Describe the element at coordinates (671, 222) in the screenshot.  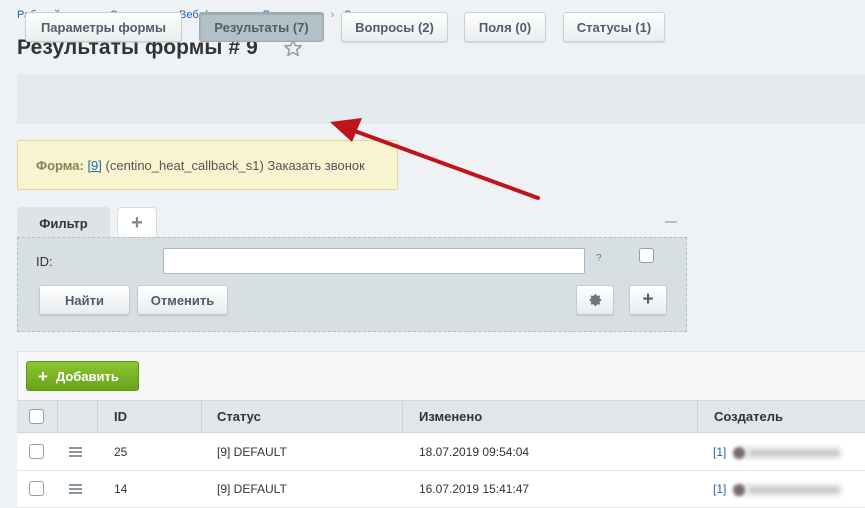
I see `minimize-icon` at that location.